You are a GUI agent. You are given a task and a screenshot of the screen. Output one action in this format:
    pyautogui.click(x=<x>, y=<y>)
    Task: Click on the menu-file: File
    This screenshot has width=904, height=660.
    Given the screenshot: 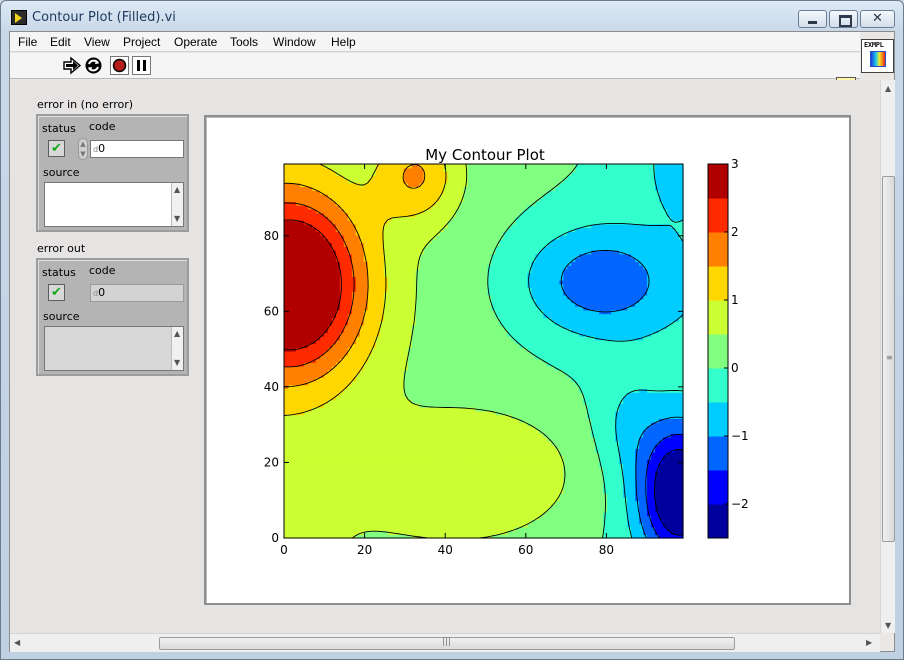 What is the action you would take?
    pyautogui.click(x=27, y=42)
    